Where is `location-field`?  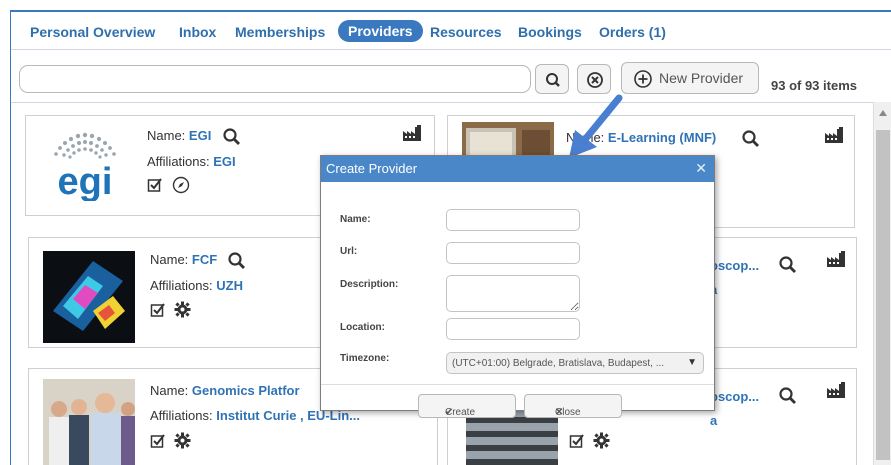
location-field is located at coordinates (513, 329).